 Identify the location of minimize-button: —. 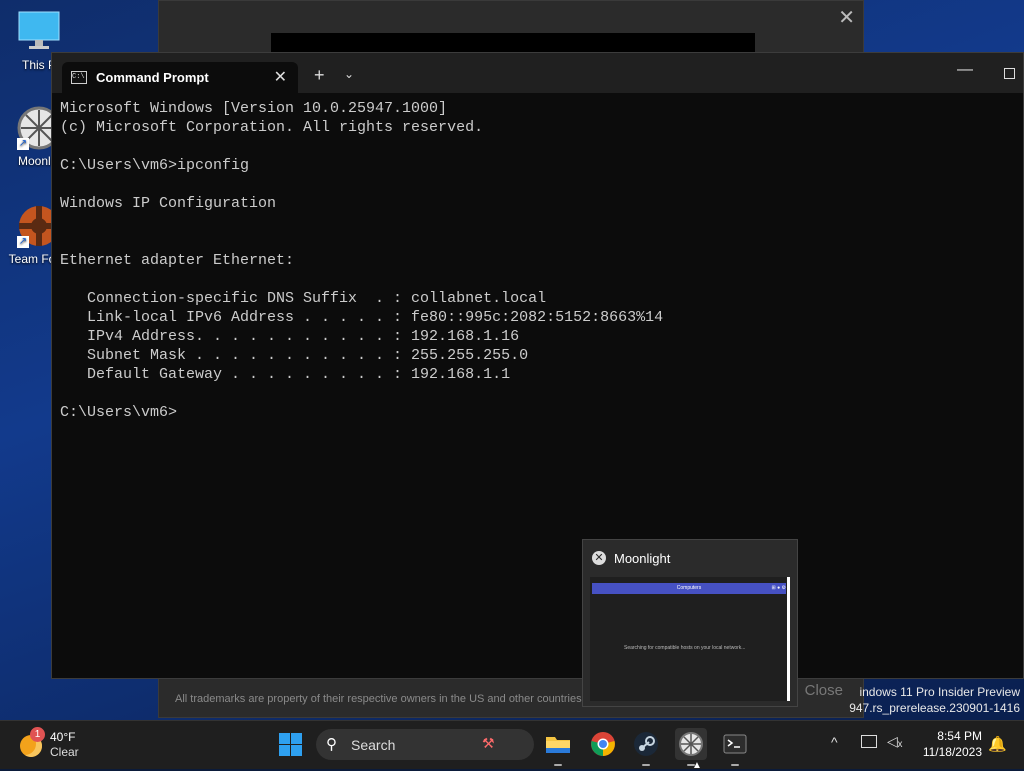
(965, 70).